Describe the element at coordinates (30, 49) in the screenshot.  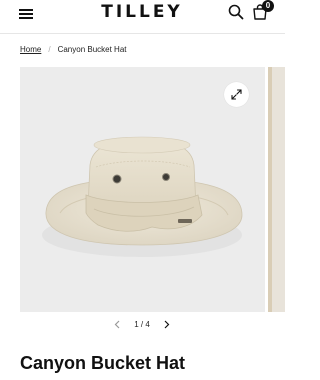
I see `breadcrumb-home-link: Home` at that location.